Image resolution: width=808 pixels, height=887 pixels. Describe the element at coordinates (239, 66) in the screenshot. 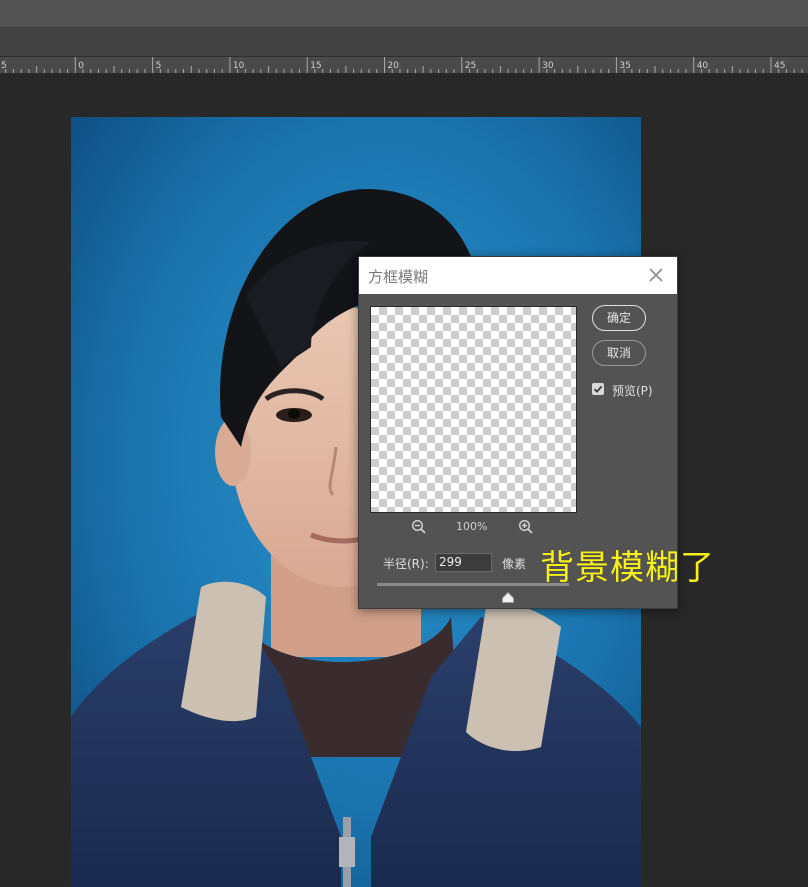

I see `ruler-label: 10` at that location.